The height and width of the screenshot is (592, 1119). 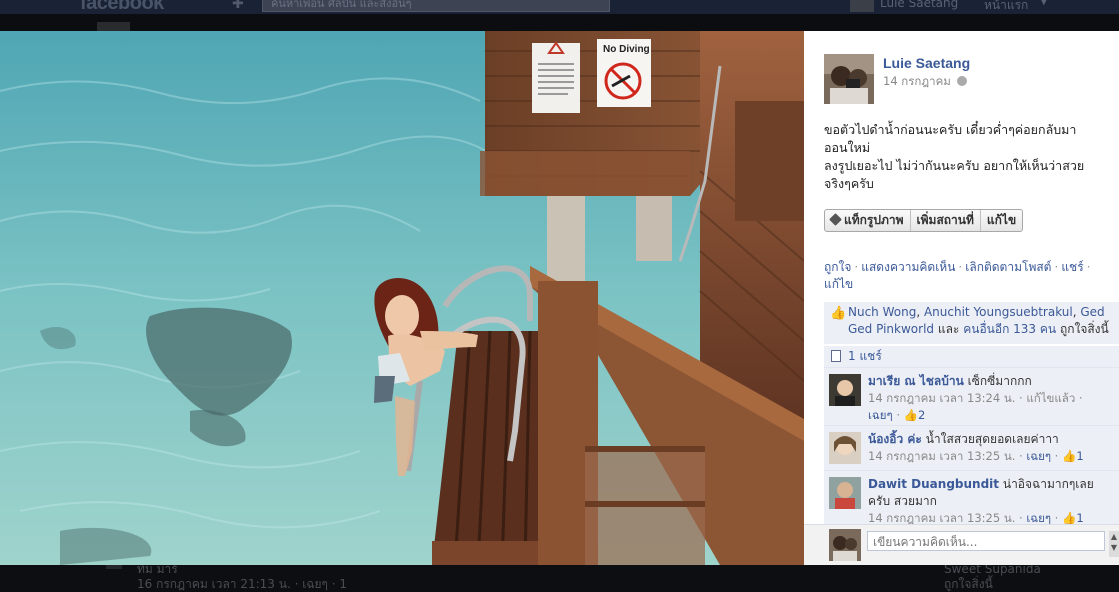 I want to click on shares-link: 1 แชร์, so click(x=865, y=356).